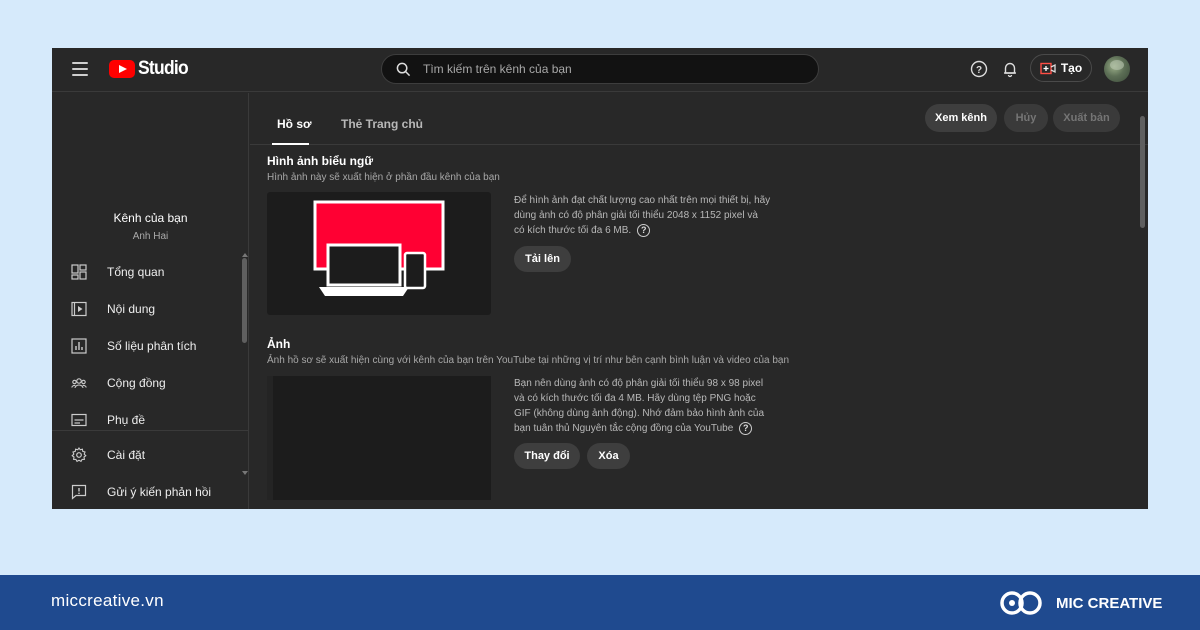 This screenshot has height=630, width=1200. I want to click on view-channel-button: Xem kênh, so click(961, 118).